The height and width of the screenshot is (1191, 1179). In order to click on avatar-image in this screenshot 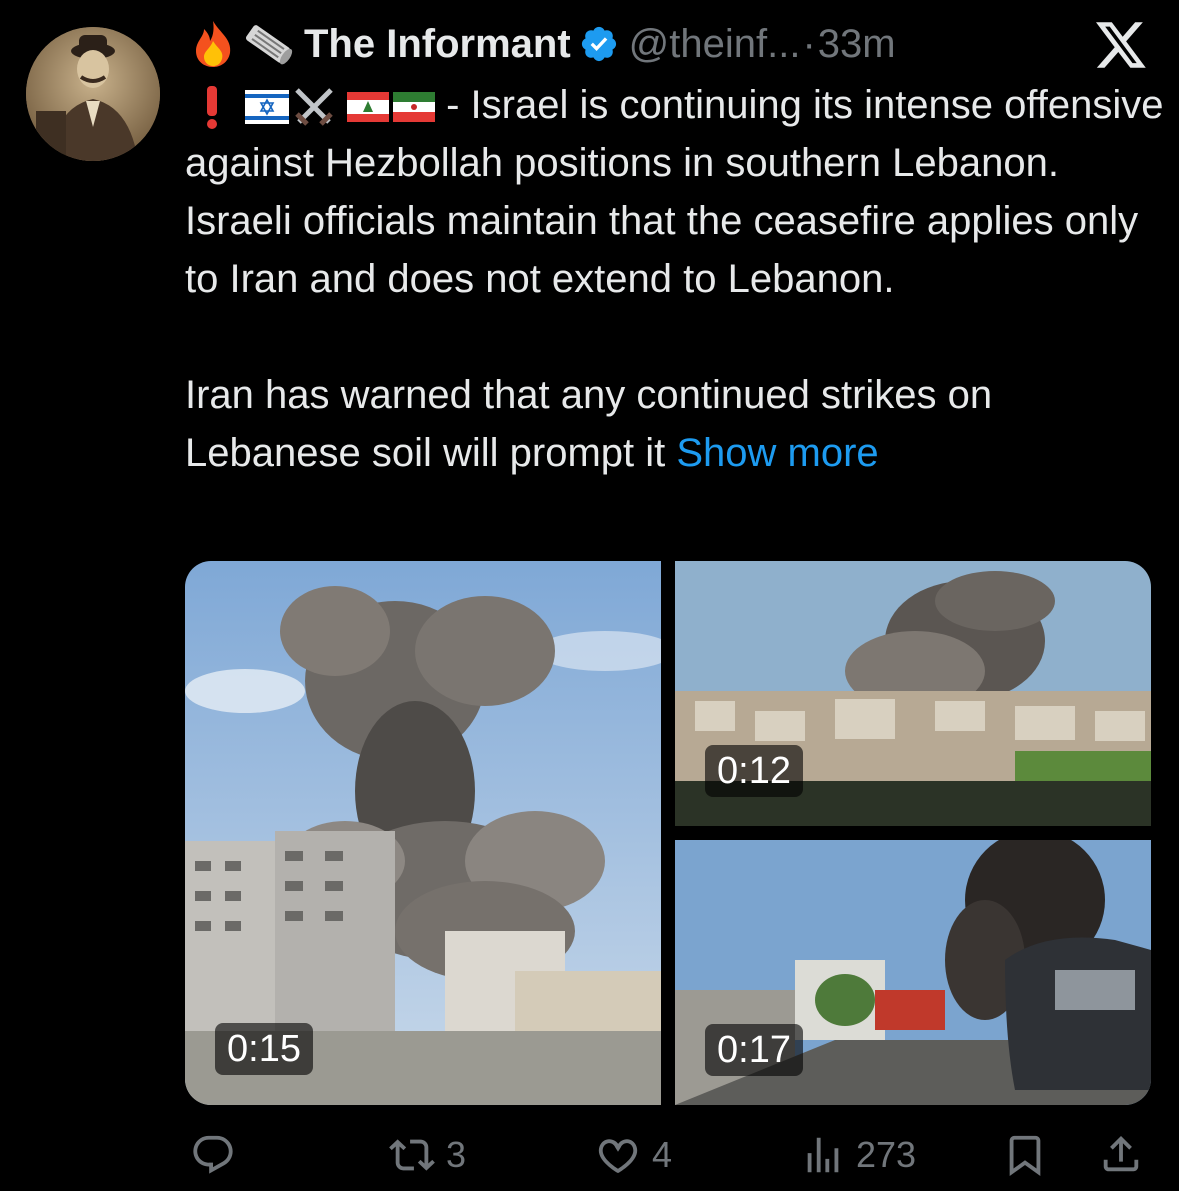, I will do `click(93, 94)`.